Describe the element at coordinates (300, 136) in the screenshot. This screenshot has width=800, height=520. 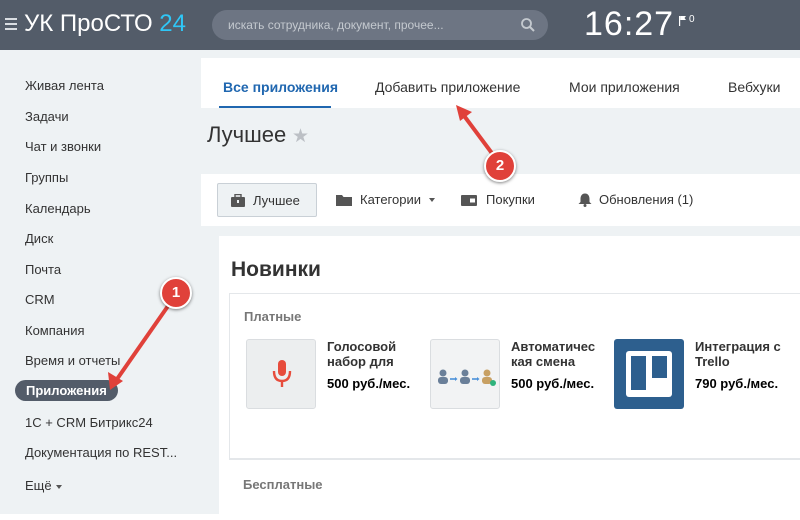
I see `star-icon: ★` at that location.